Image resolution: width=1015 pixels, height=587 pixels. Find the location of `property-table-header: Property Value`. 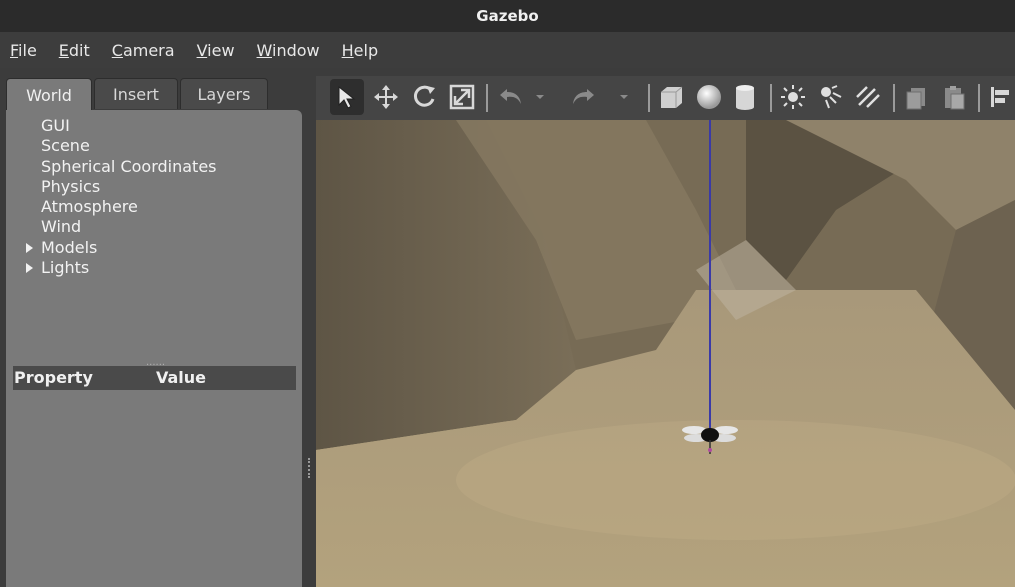

property-table-header: Property Value is located at coordinates (154, 378).